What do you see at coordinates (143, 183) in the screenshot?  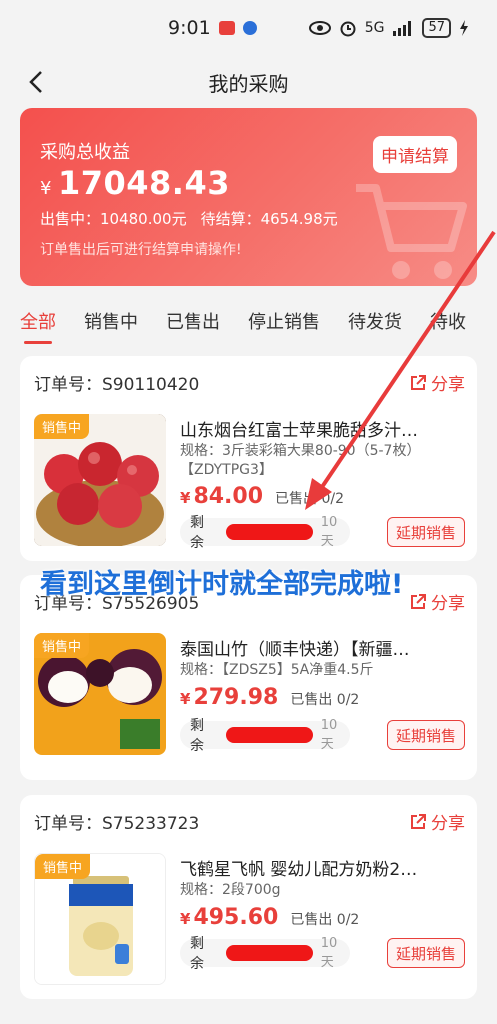 I see `earnings-value: 17048.43` at bounding box center [143, 183].